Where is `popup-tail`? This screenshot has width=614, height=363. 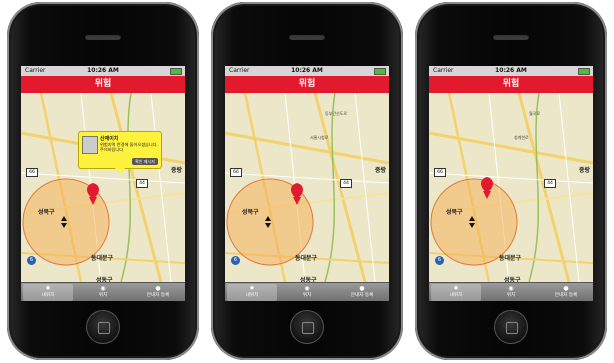
popup-tail is located at coordinates (120, 171).